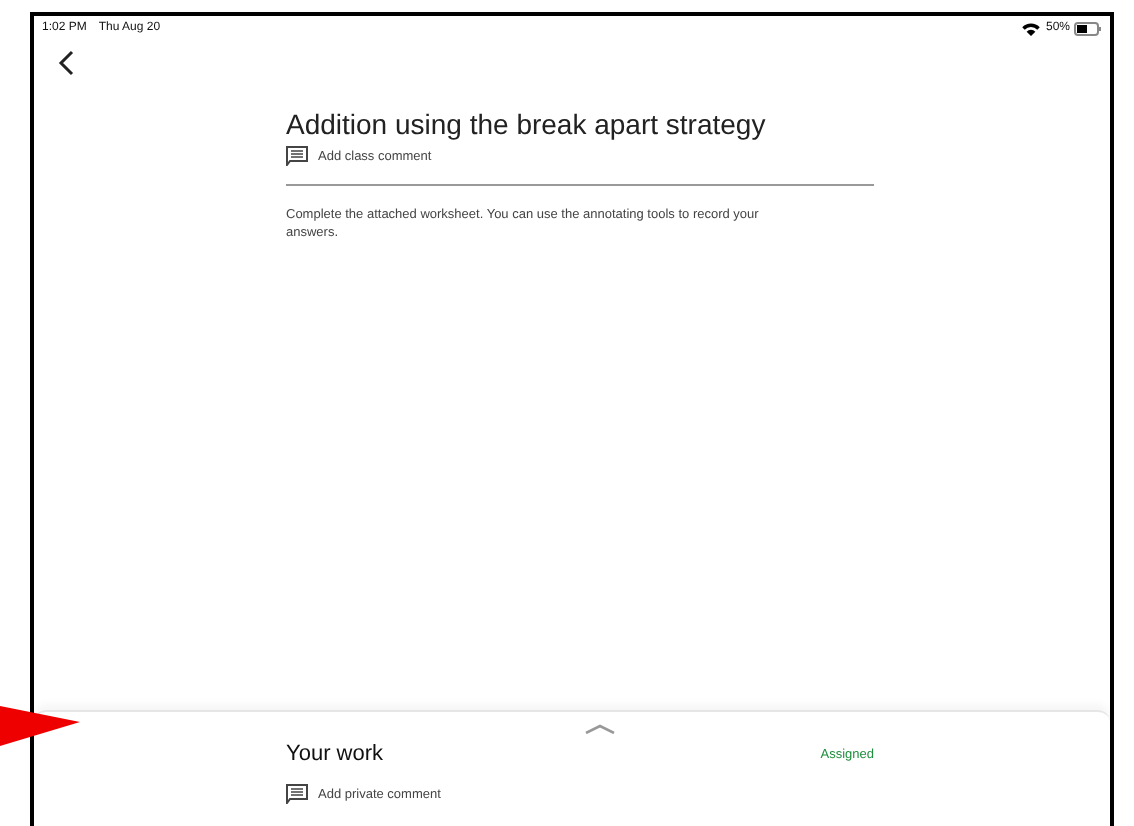 Image resolution: width=1134 pixels, height=826 pixels. I want to click on back-icon, so click(66, 62).